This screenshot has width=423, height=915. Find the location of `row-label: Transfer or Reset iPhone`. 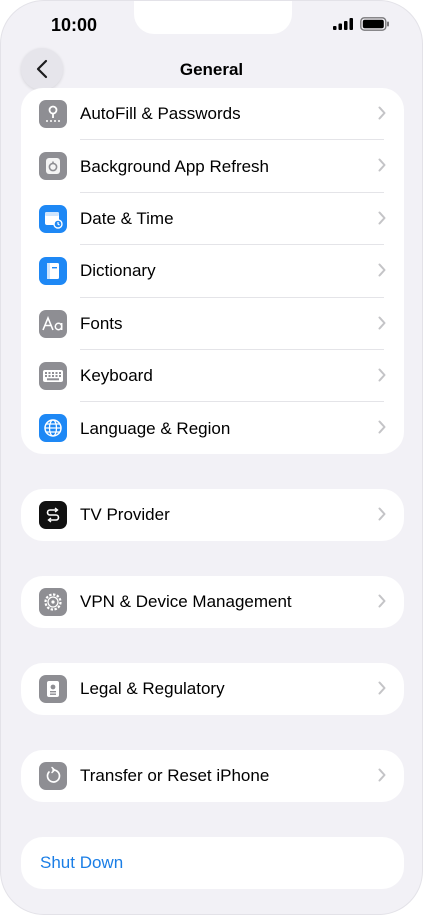

row-label: Transfer or Reset iPhone is located at coordinates (175, 776).